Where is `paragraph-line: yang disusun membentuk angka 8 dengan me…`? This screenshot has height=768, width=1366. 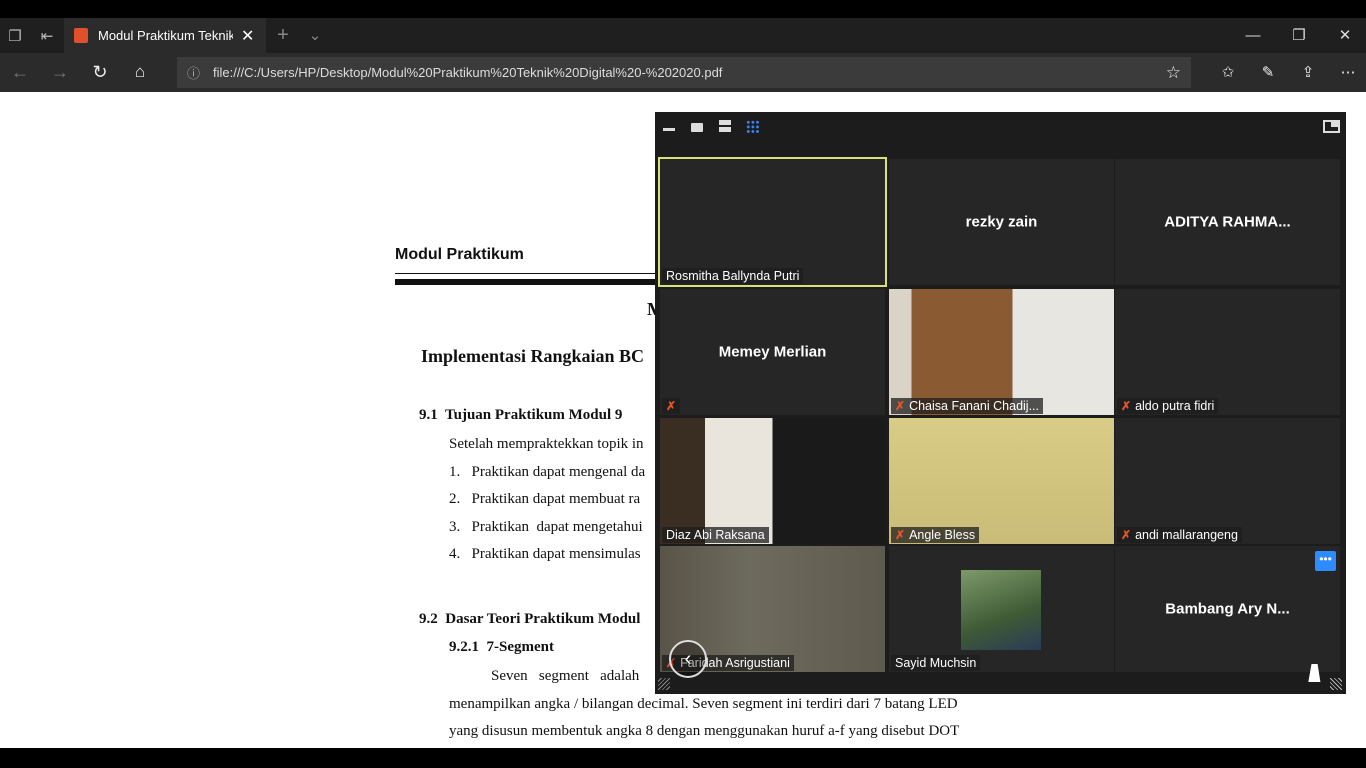
paragraph-line: yang disusun membentuk angka 8 dengan me… is located at coordinates (704, 731).